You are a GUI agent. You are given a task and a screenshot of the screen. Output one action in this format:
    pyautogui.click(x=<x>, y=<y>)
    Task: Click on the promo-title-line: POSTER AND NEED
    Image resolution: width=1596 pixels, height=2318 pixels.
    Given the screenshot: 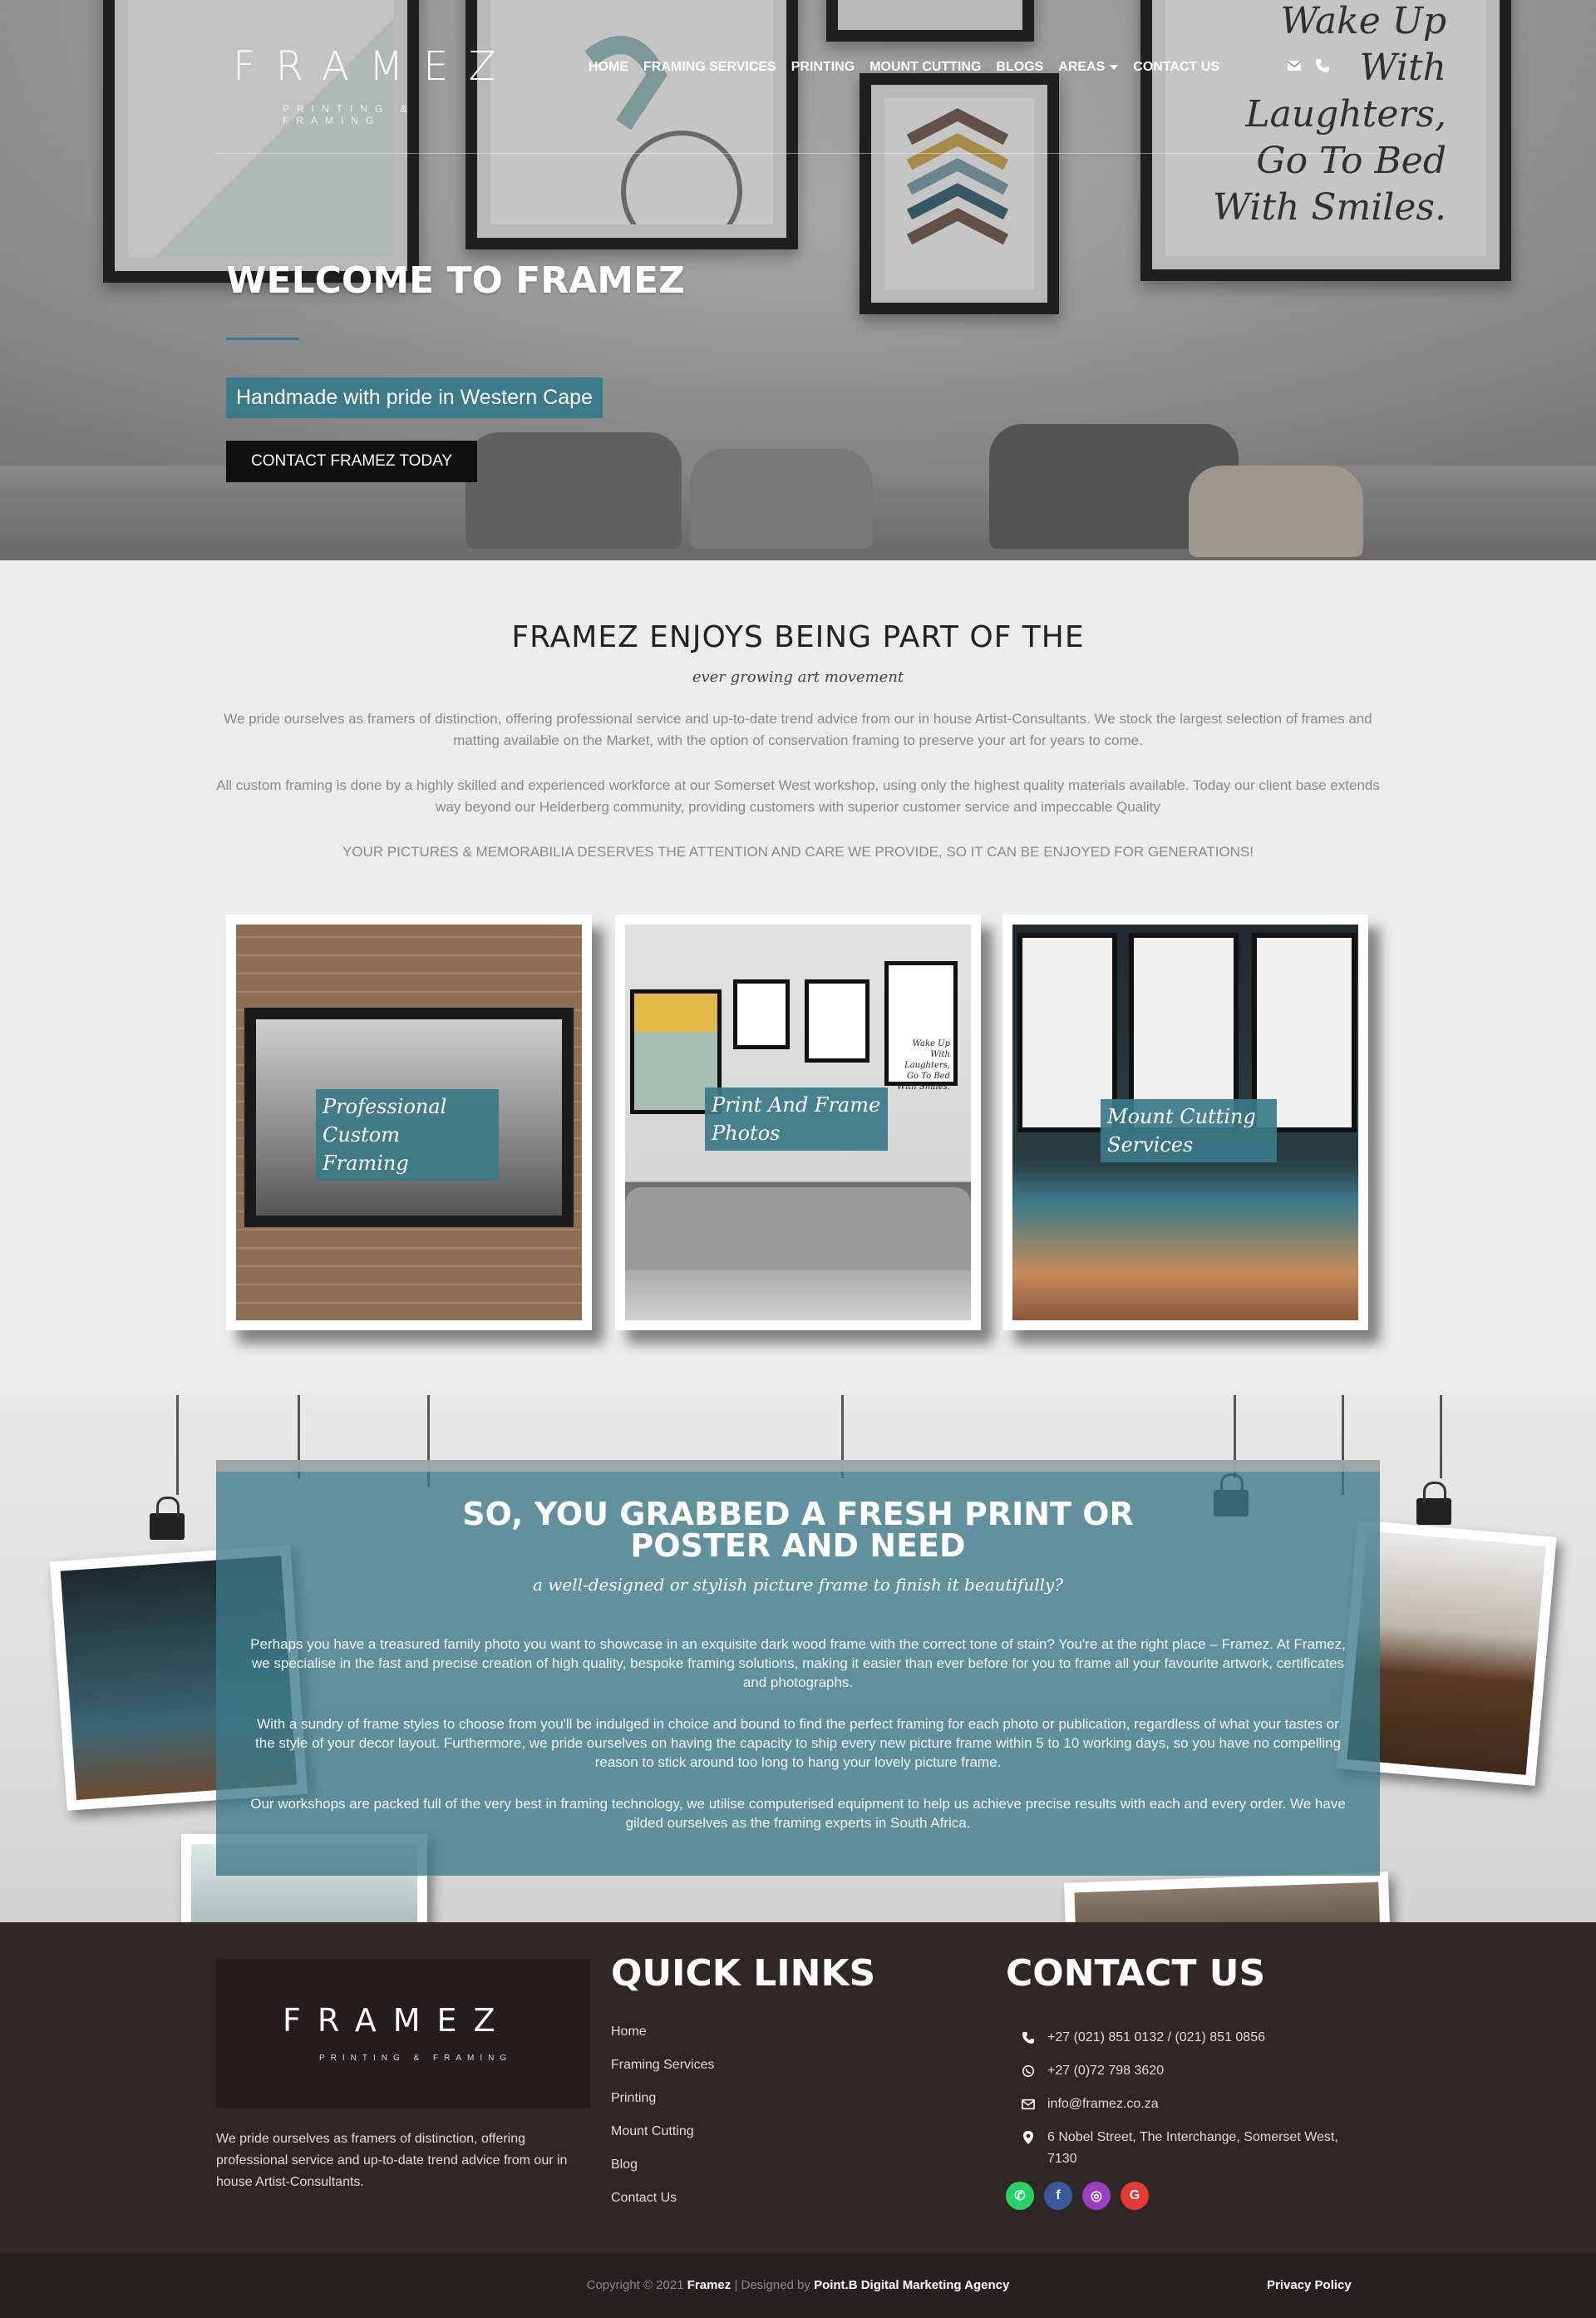 What is the action you would take?
    pyautogui.click(x=798, y=1545)
    